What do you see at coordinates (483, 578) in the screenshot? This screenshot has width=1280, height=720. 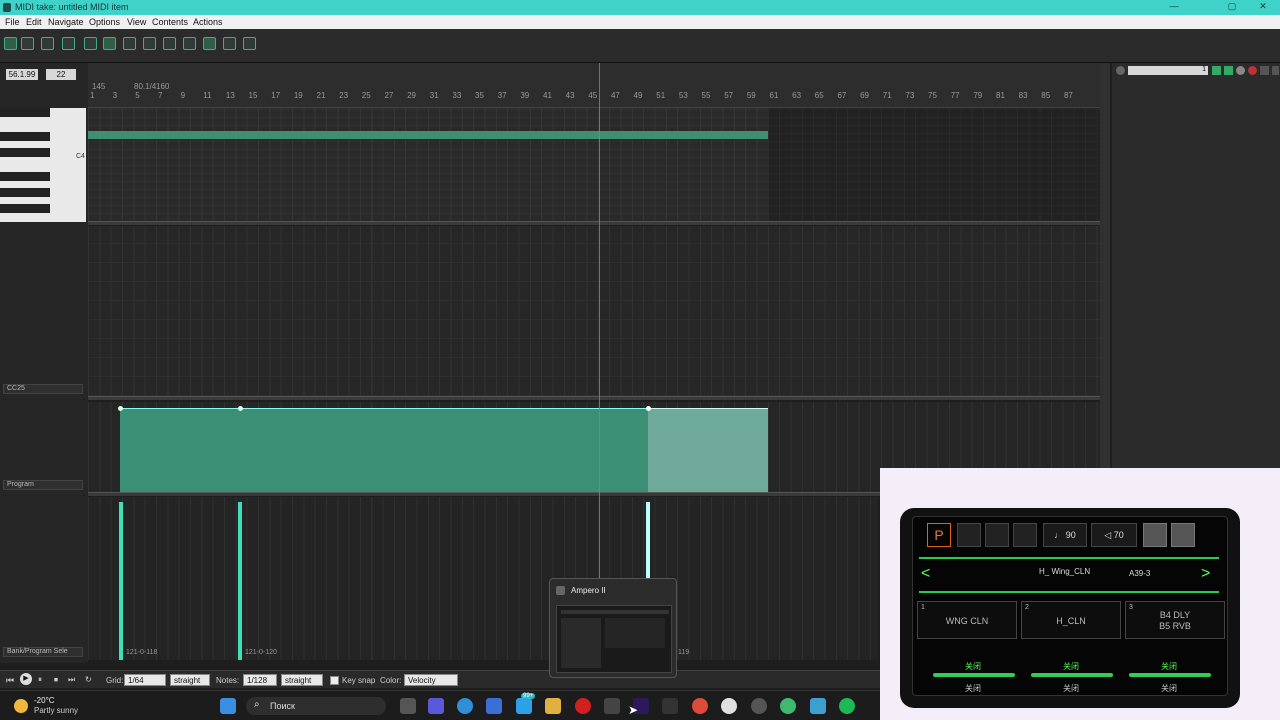 I see `bank-program-lane: 121-0-118 121-0-120 119` at bounding box center [483, 578].